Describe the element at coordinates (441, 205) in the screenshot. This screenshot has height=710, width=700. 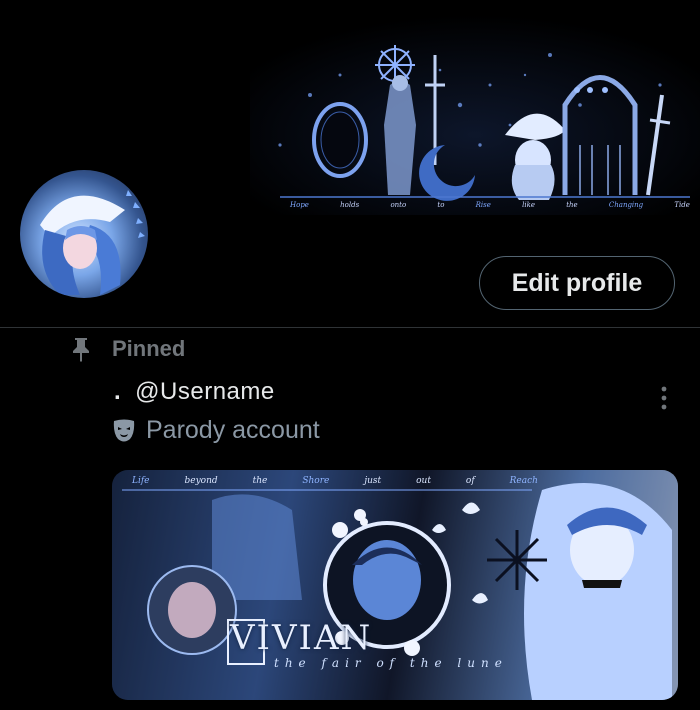
I see `banner-word: to` at that location.